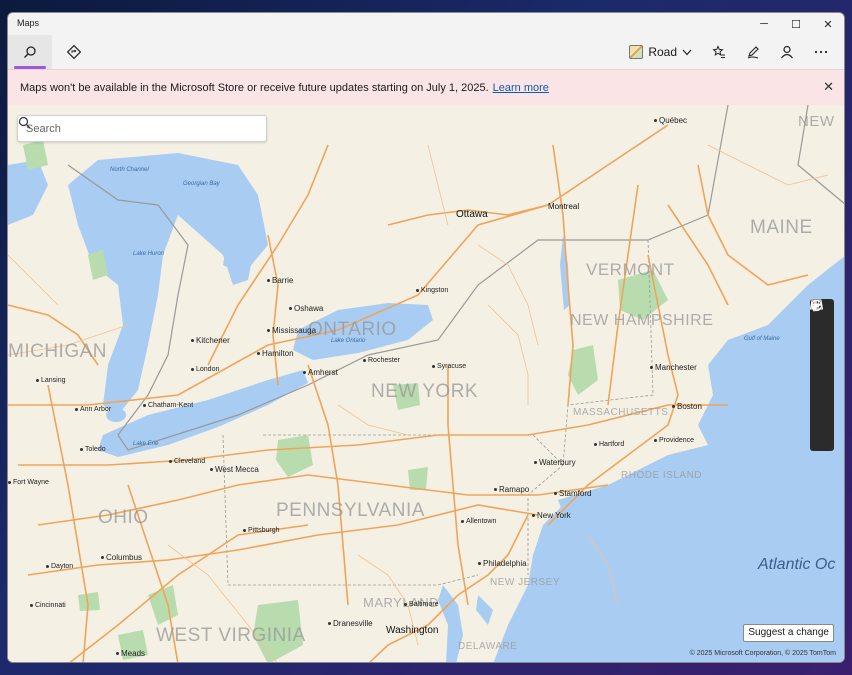 This screenshot has width=852, height=675. What do you see at coordinates (472, 214) in the screenshot?
I see `city-ottawa: Ottawa` at bounding box center [472, 214].